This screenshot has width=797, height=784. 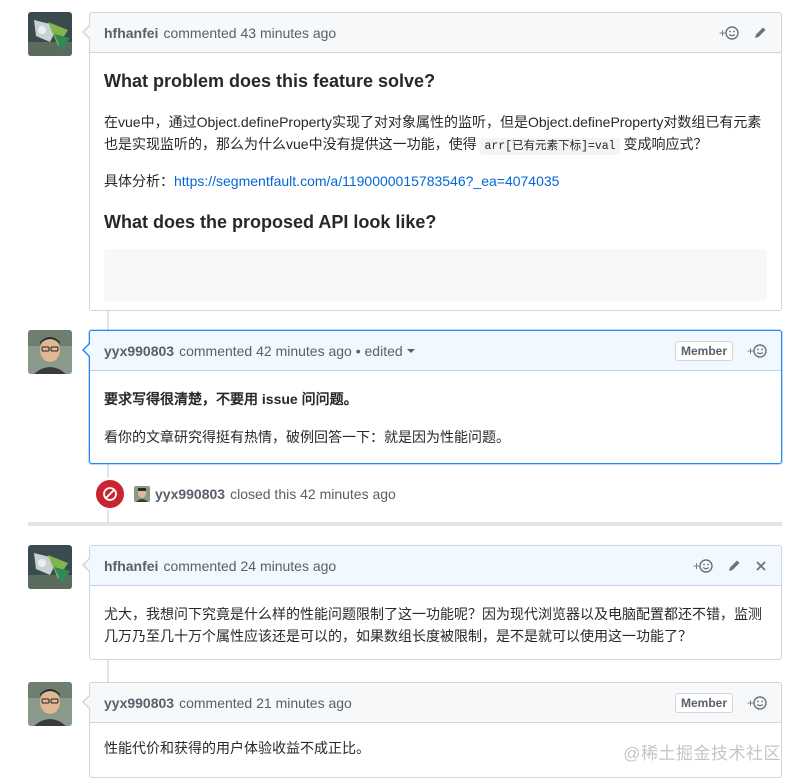 I want to click on dropdown-caret-icon, so click(x=410, y=351).